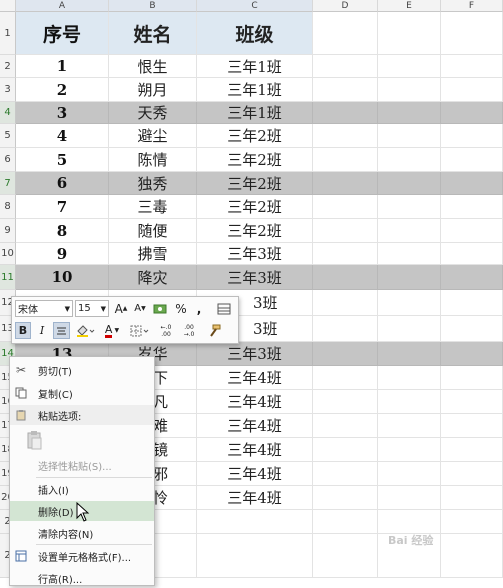 Image resolution: width=503 pixels, height=588 pixels. Describe the element at coordinates (42, 330) in the screenshot. I see `italic-button: I` at that location.